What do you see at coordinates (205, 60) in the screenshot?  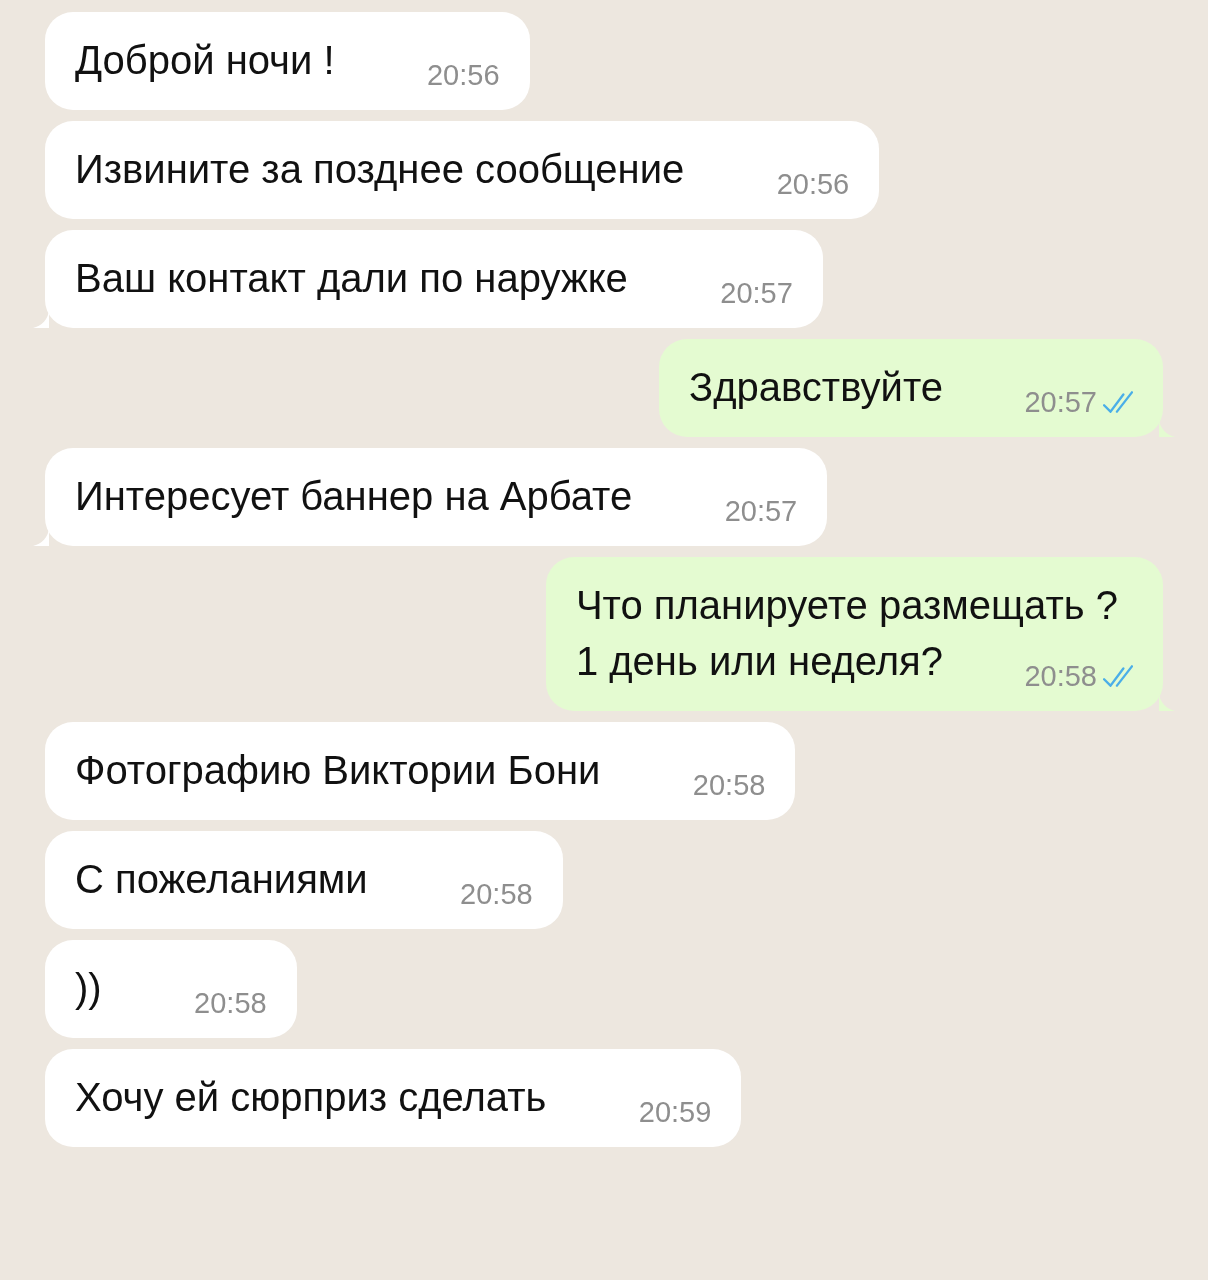 I see `message-text: Доброй ночи !` at bounding box center [205, 60].